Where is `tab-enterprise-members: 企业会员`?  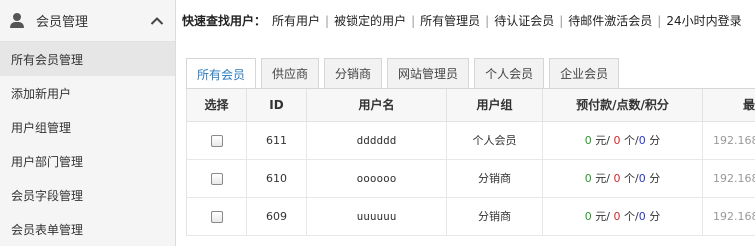 tab-enterprise-members: 企业会员 is located at coordinates (584, 73).